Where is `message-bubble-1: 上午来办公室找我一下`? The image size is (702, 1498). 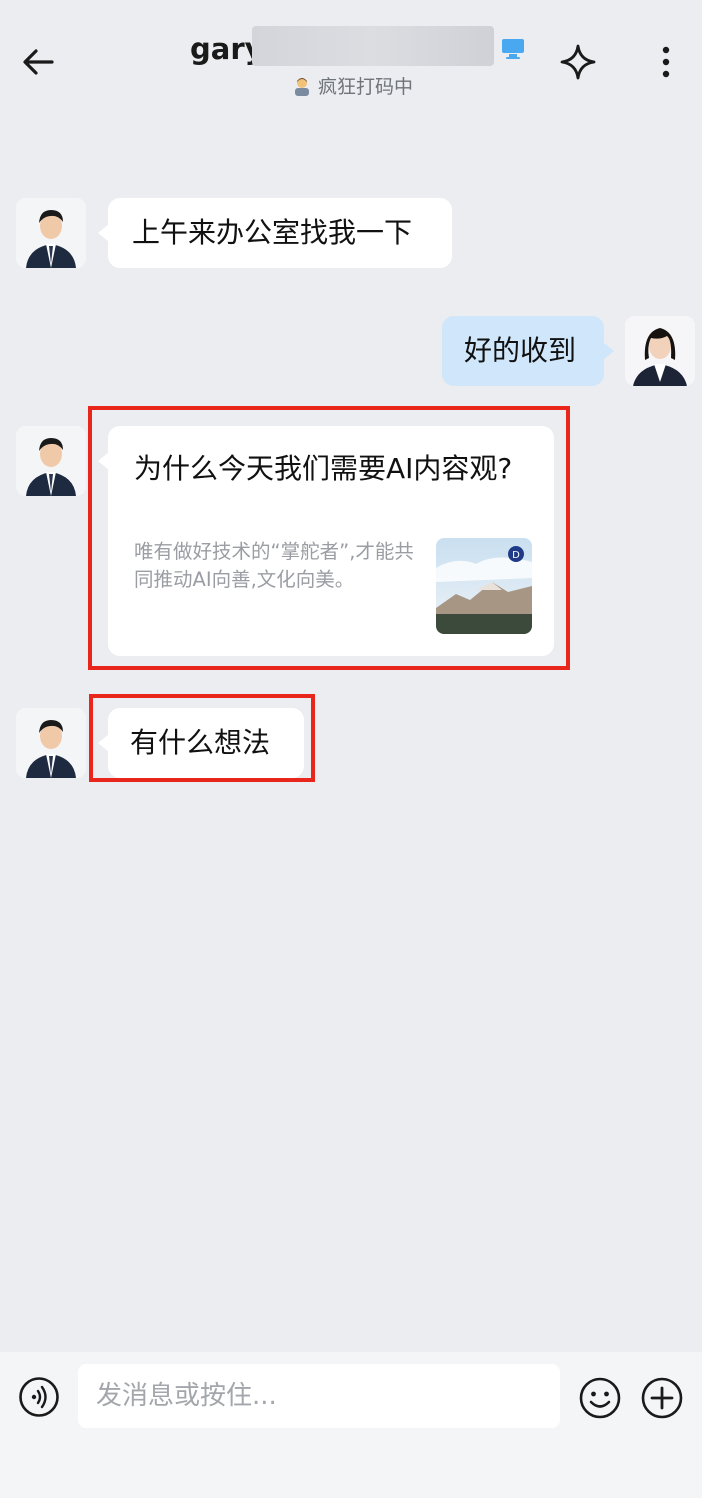
message-bubble-1: 上午来办公室找我一下 is located at coordinates (275, 233).